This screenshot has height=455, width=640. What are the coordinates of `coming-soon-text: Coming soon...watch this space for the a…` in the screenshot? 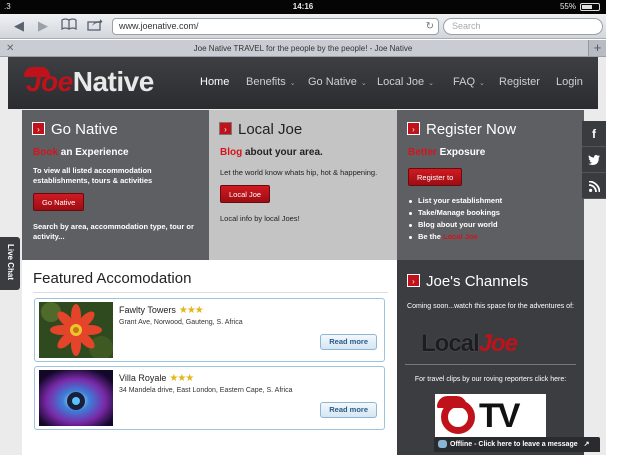 It's located at (490, 306).